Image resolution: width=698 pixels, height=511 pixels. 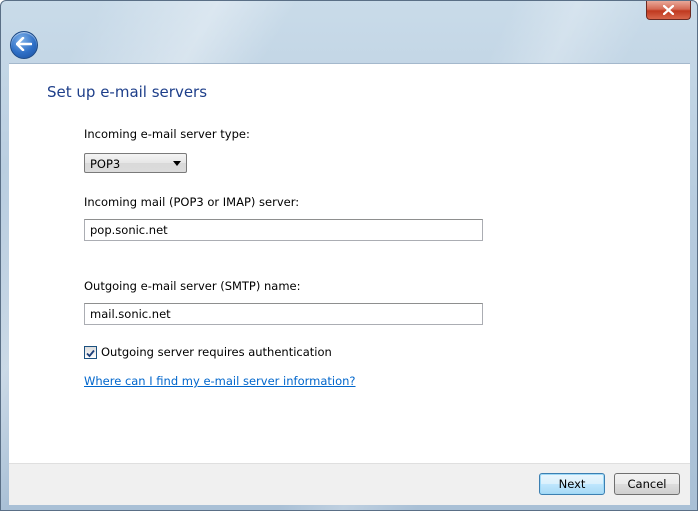 What do you see at coordinates (177, 163) in the screenshot?
I see `chevron-down-icon` at bounding box center [177, 163].